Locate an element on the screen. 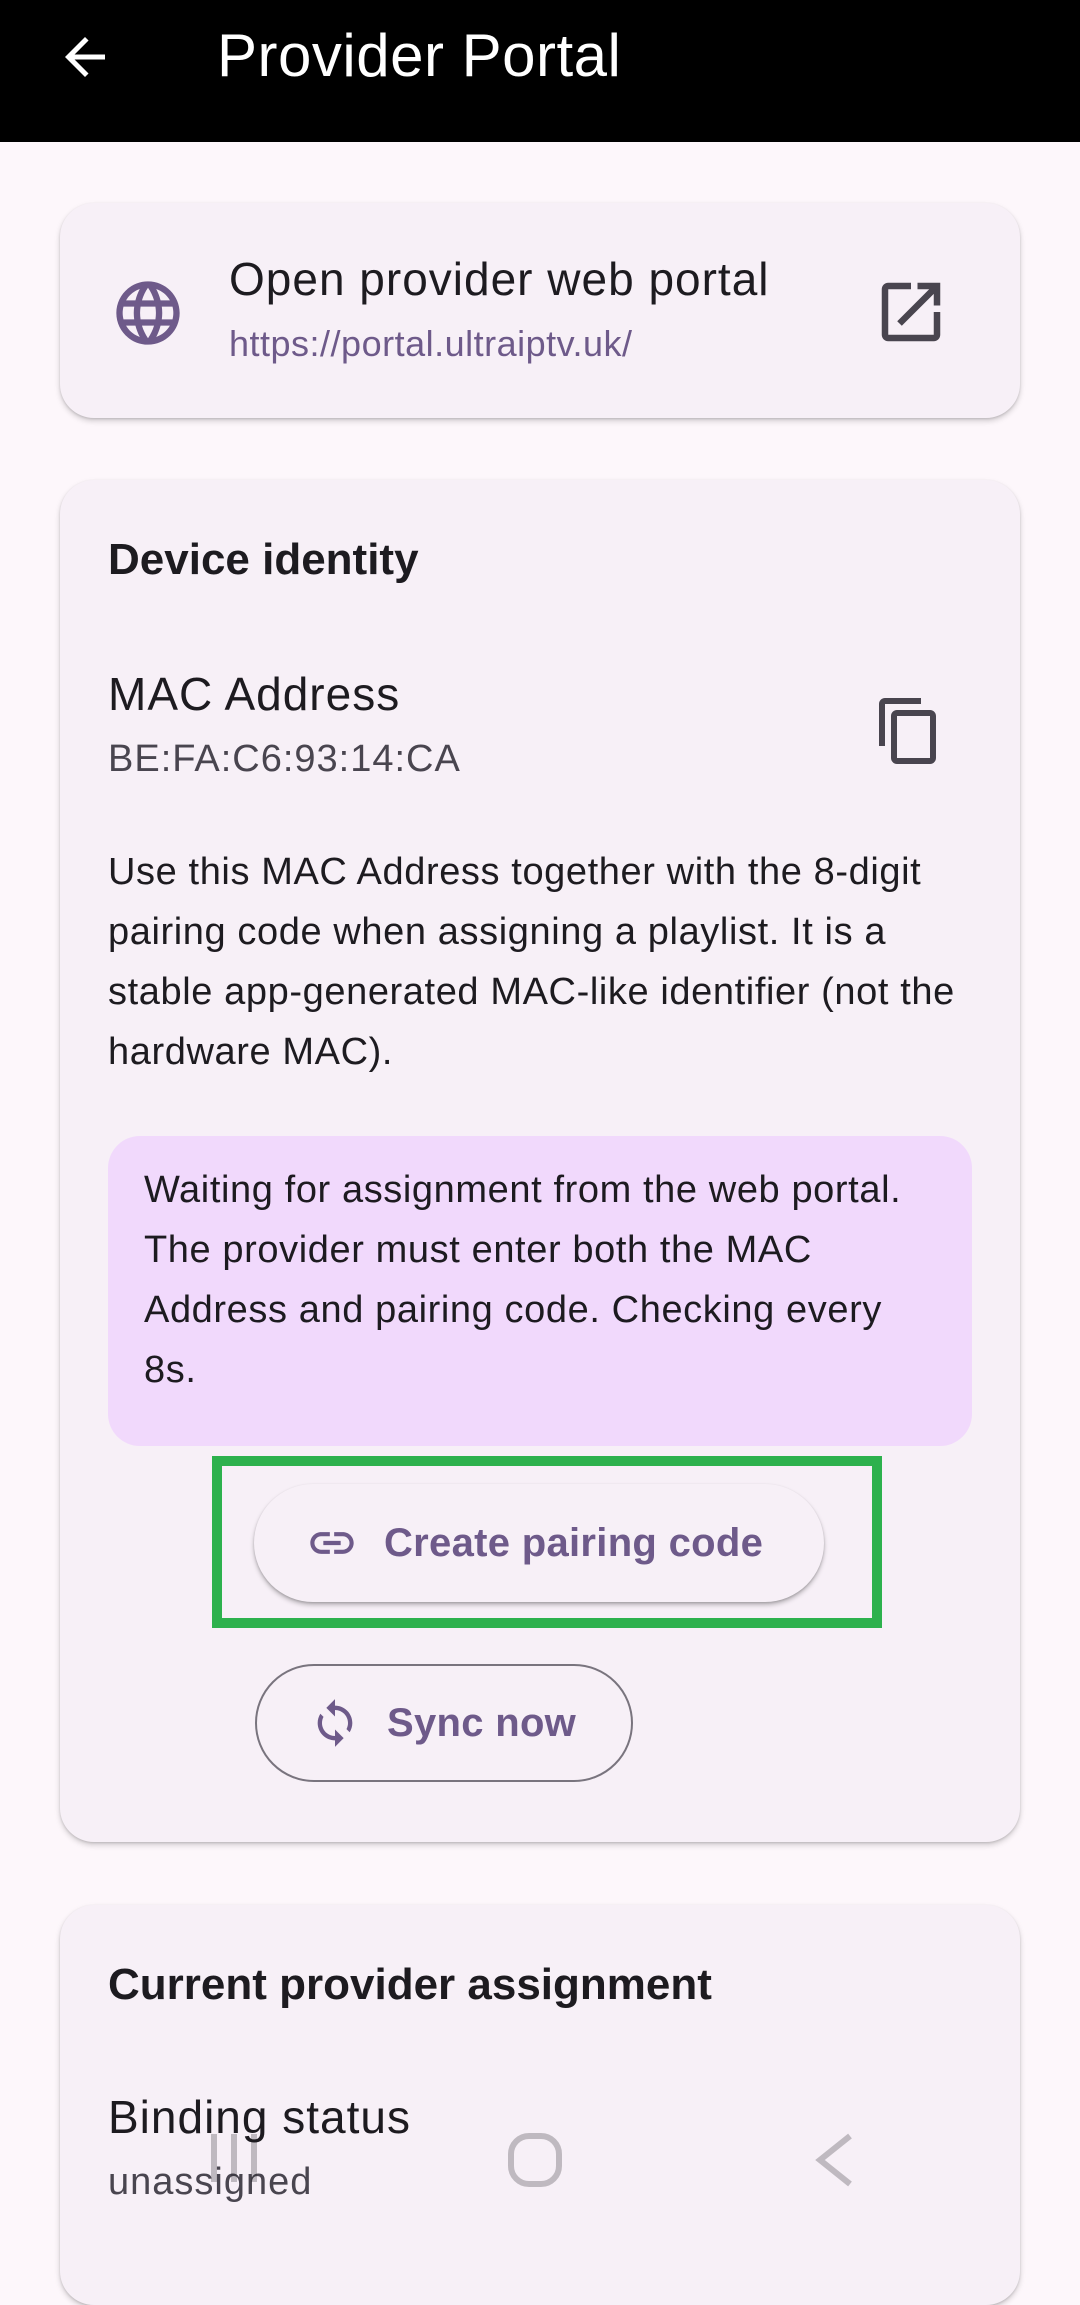 The width and height of the screenshot is (1080, 2305). app-bar: Provider Portal is located at coordinates (540, 71).